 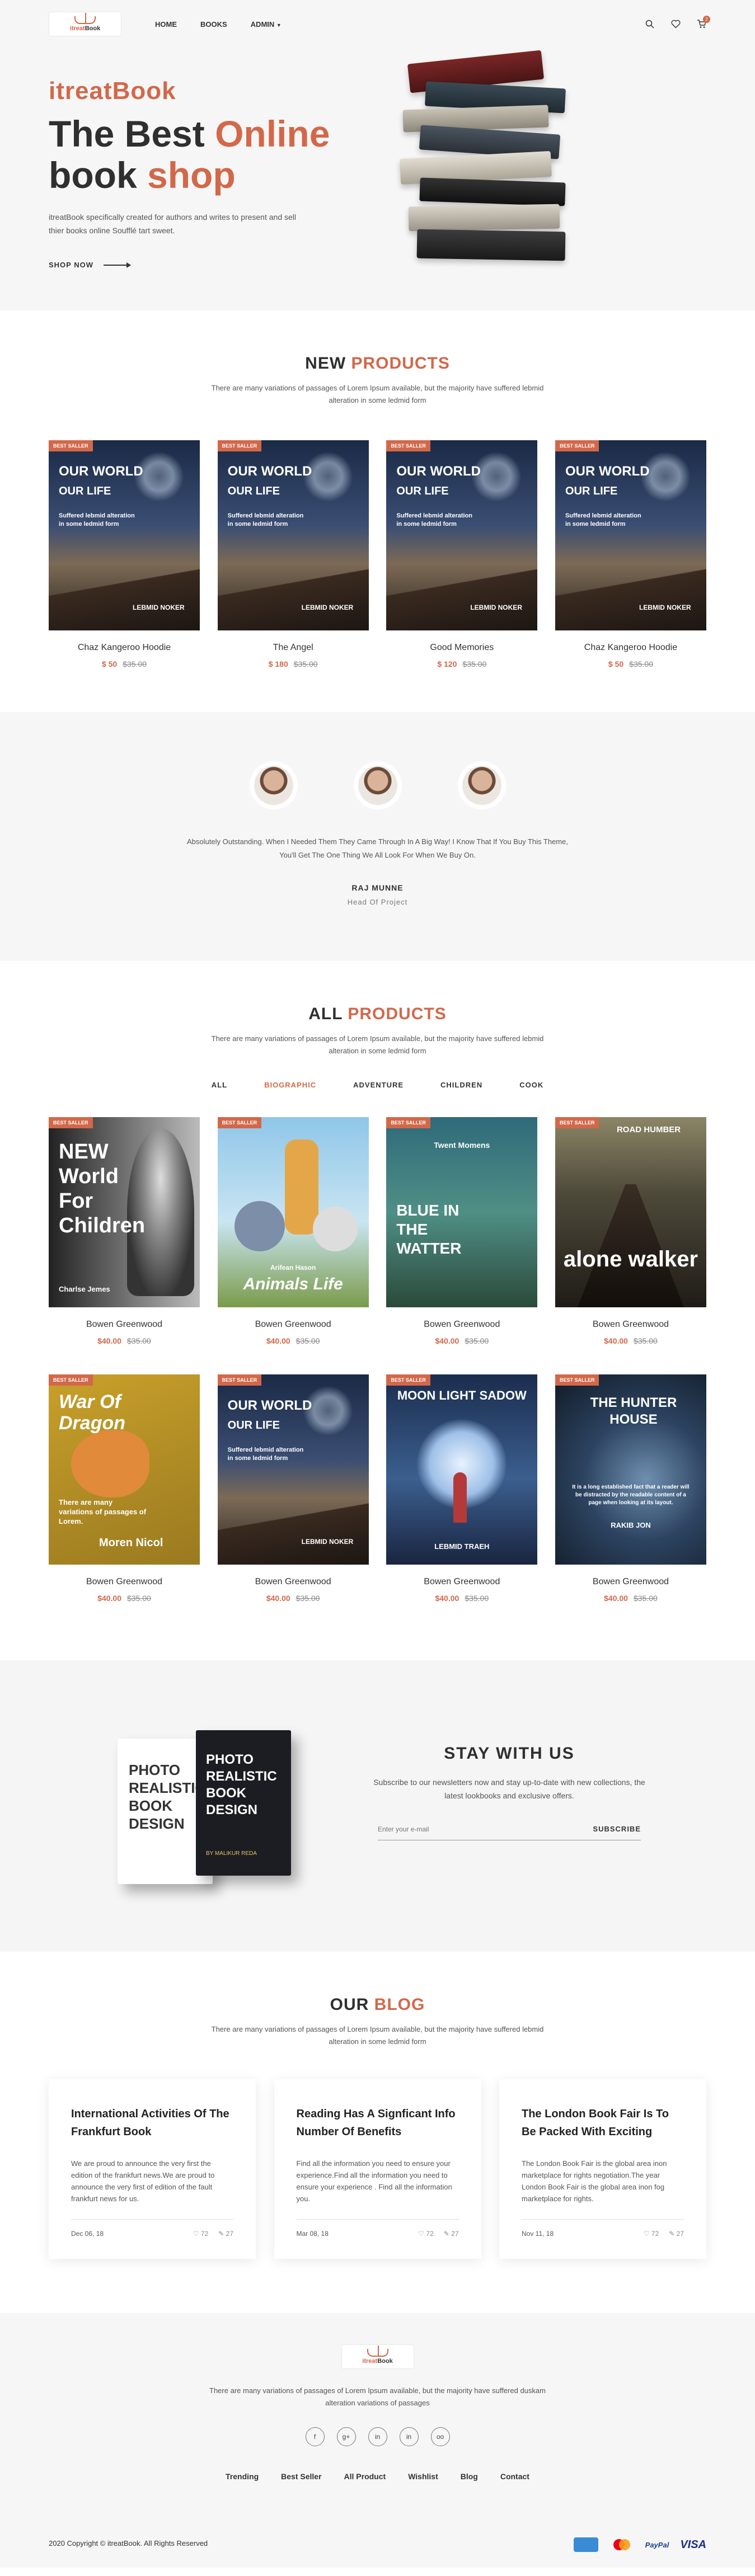 What do you see at coordinates (703, 22) in the screenshot?
I see `cart-icon: 2` at bounding box center [703, 22].